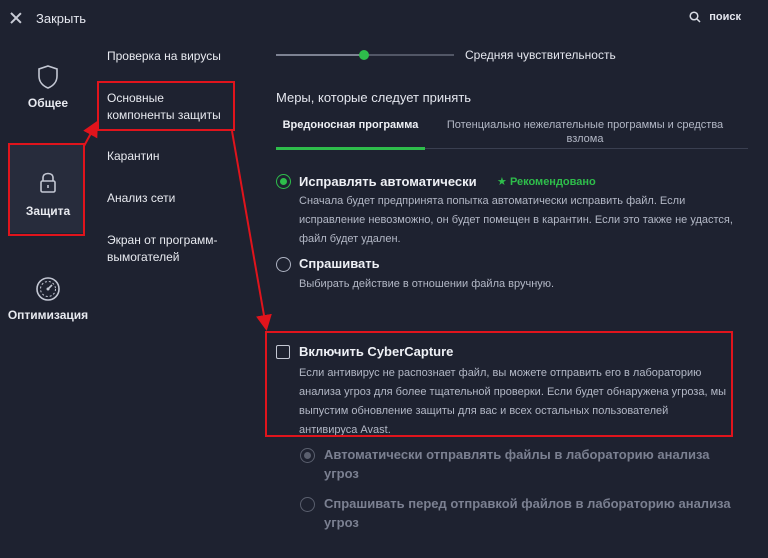 This screenshot has height=558, width=768. Describe the element at coordinates (725, 17) in the screenshot. I see `search-label: поиск` at that location.